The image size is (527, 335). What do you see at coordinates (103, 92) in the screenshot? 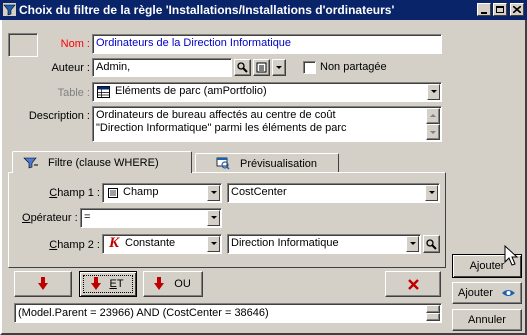
I see `table-icon` at bounding box center [103, 92].